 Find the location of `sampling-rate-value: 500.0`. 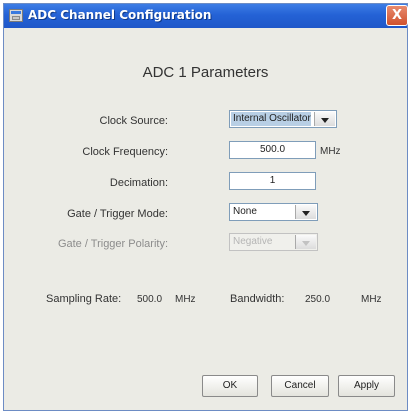

sampling-rate-value: 500.0 is located at coordinates (150, 299).